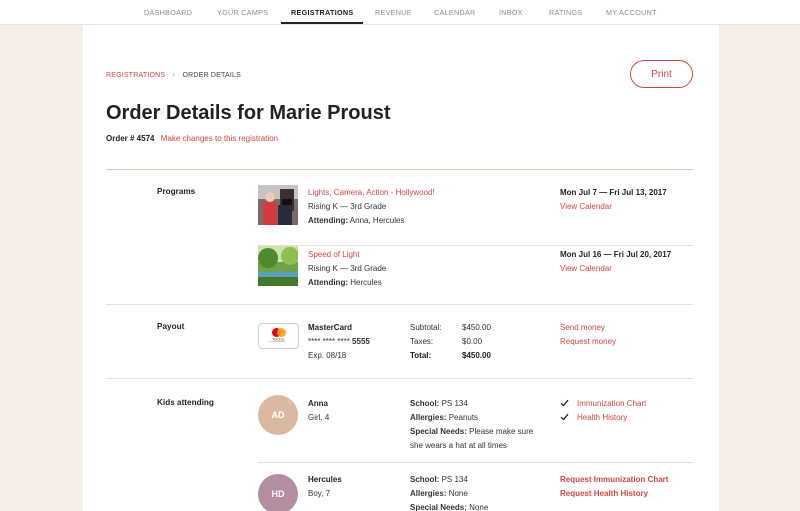  I want to click on programs-label: Programs, so click(176, 191).